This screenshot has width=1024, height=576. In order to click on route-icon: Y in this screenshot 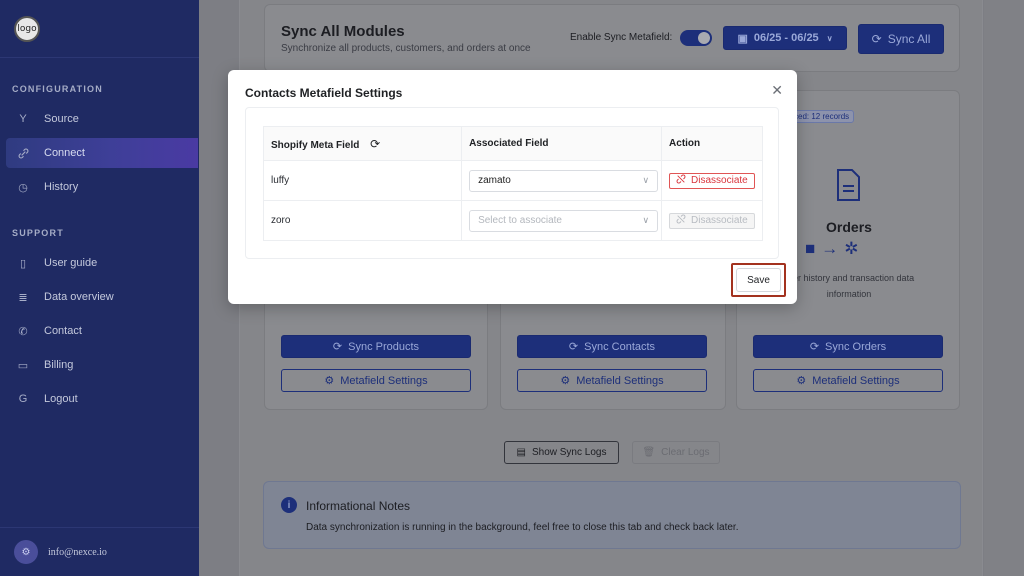, I will do `click(23, 119)`.